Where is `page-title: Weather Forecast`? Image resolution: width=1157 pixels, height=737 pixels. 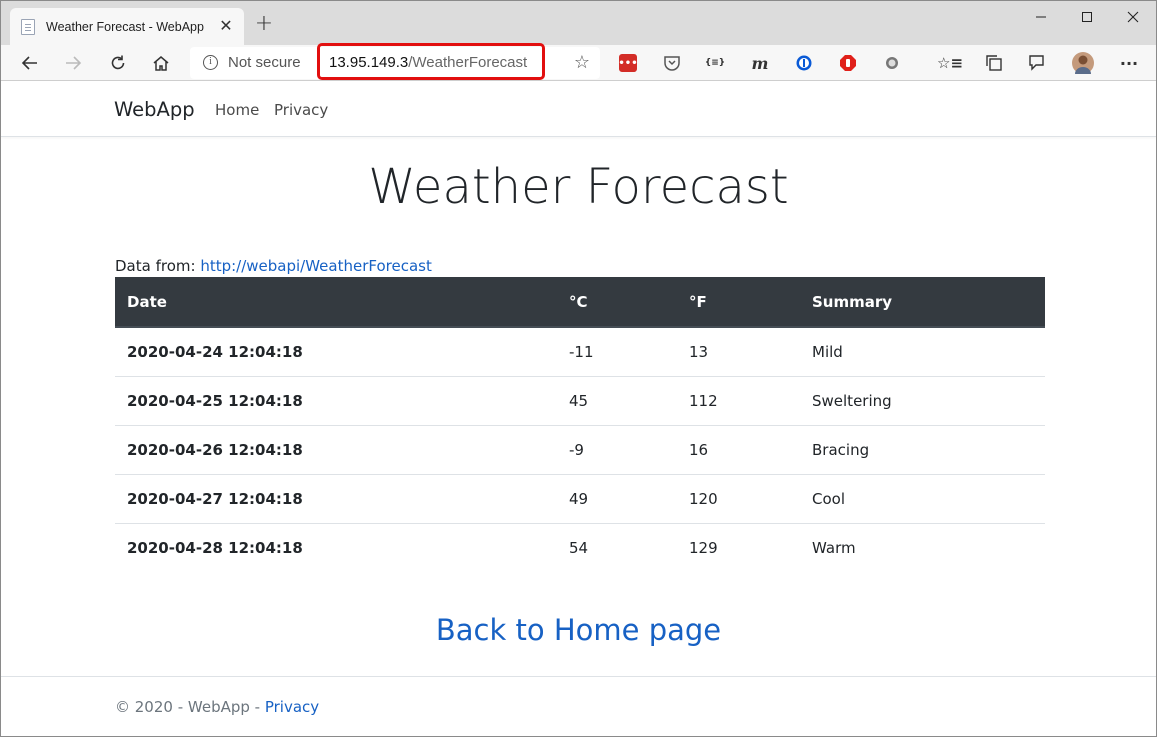 page-title: Weather Forecast is located at coordinates (578, 187).